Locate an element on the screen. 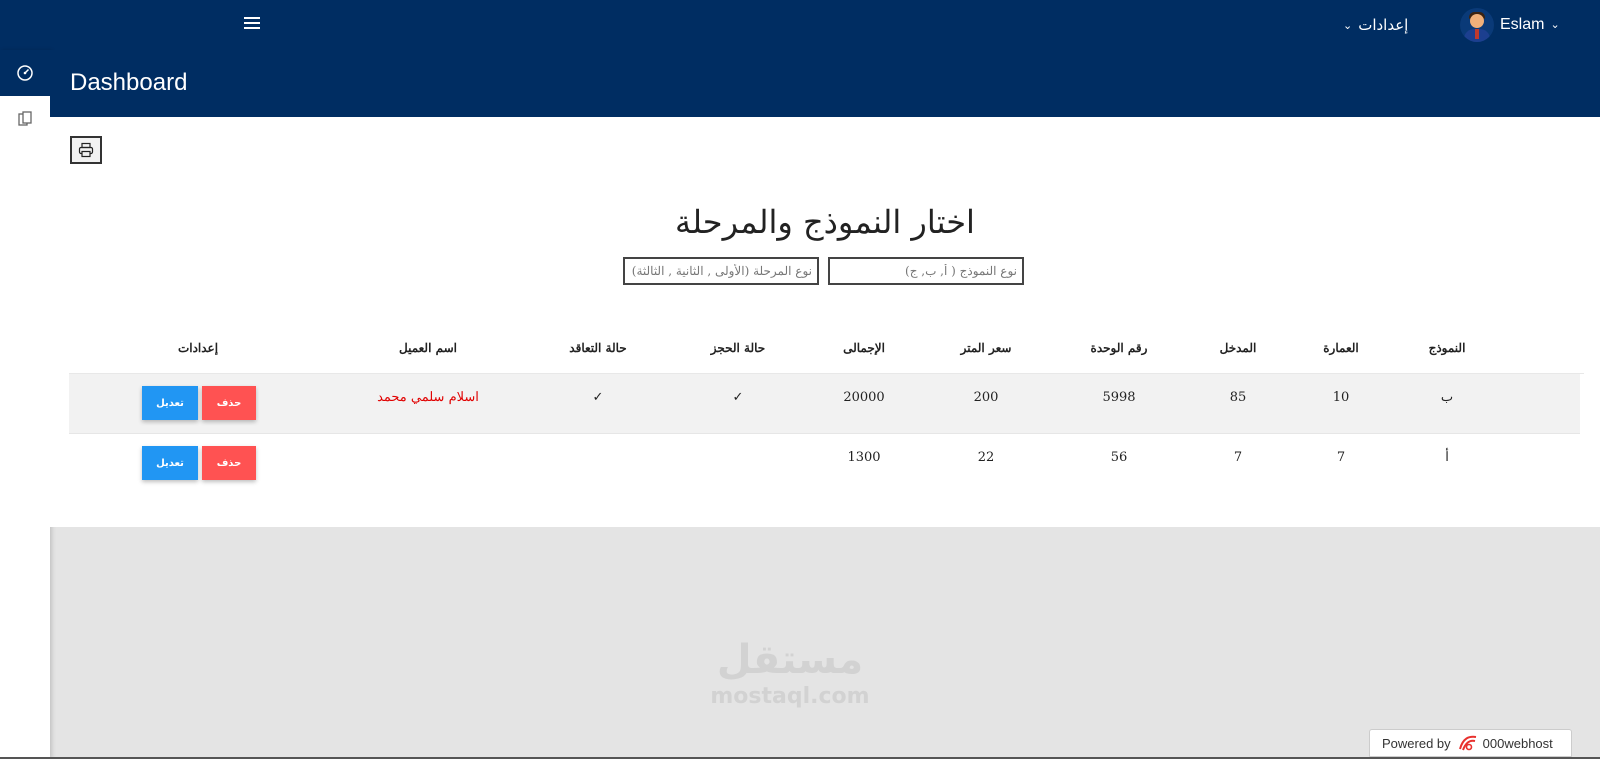  sidebar-item-documents is located at coordinates (25, 119).